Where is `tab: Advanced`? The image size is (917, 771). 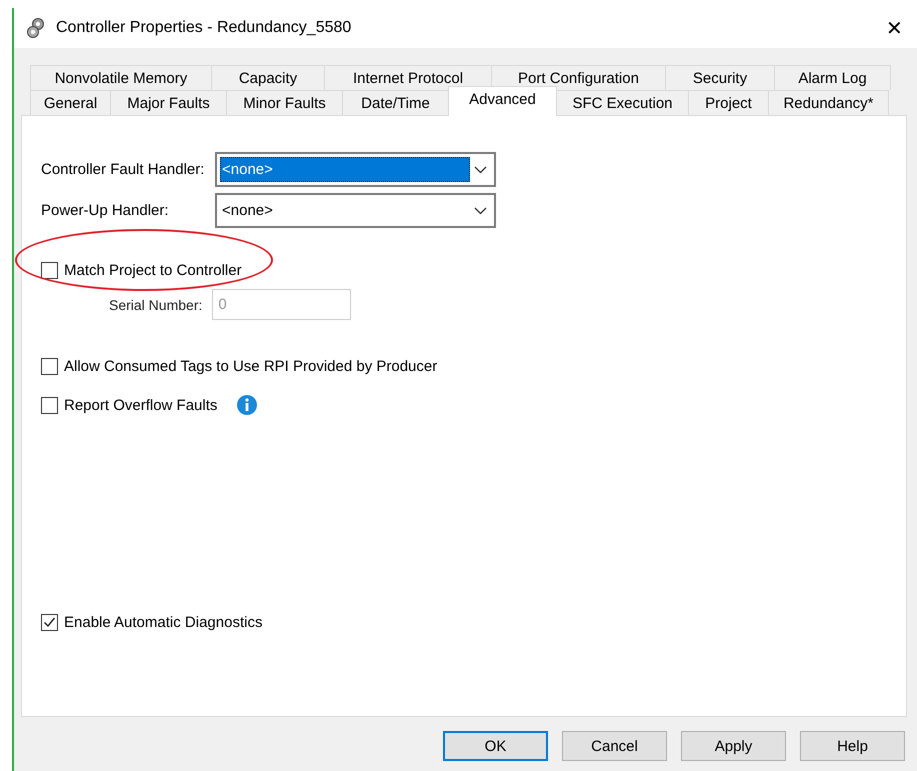 tab: Advanced is located at coordinates (502, 101).